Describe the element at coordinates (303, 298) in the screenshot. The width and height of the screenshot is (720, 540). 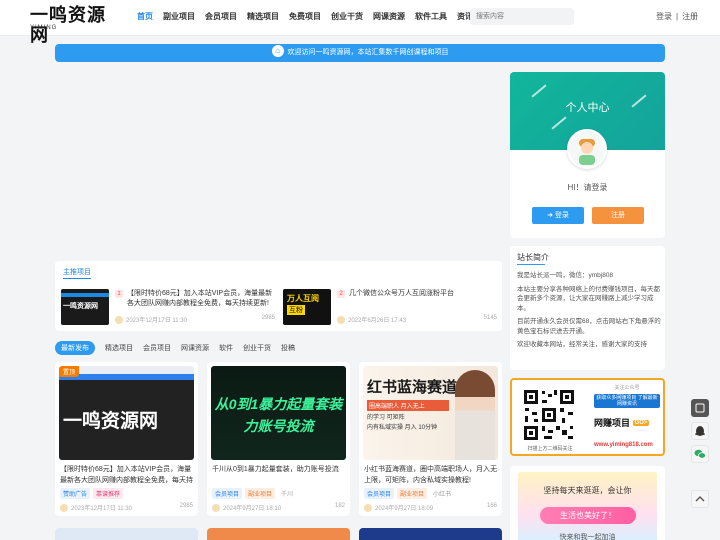
I see `featured-thumb-text: 万人互阅` at that location.